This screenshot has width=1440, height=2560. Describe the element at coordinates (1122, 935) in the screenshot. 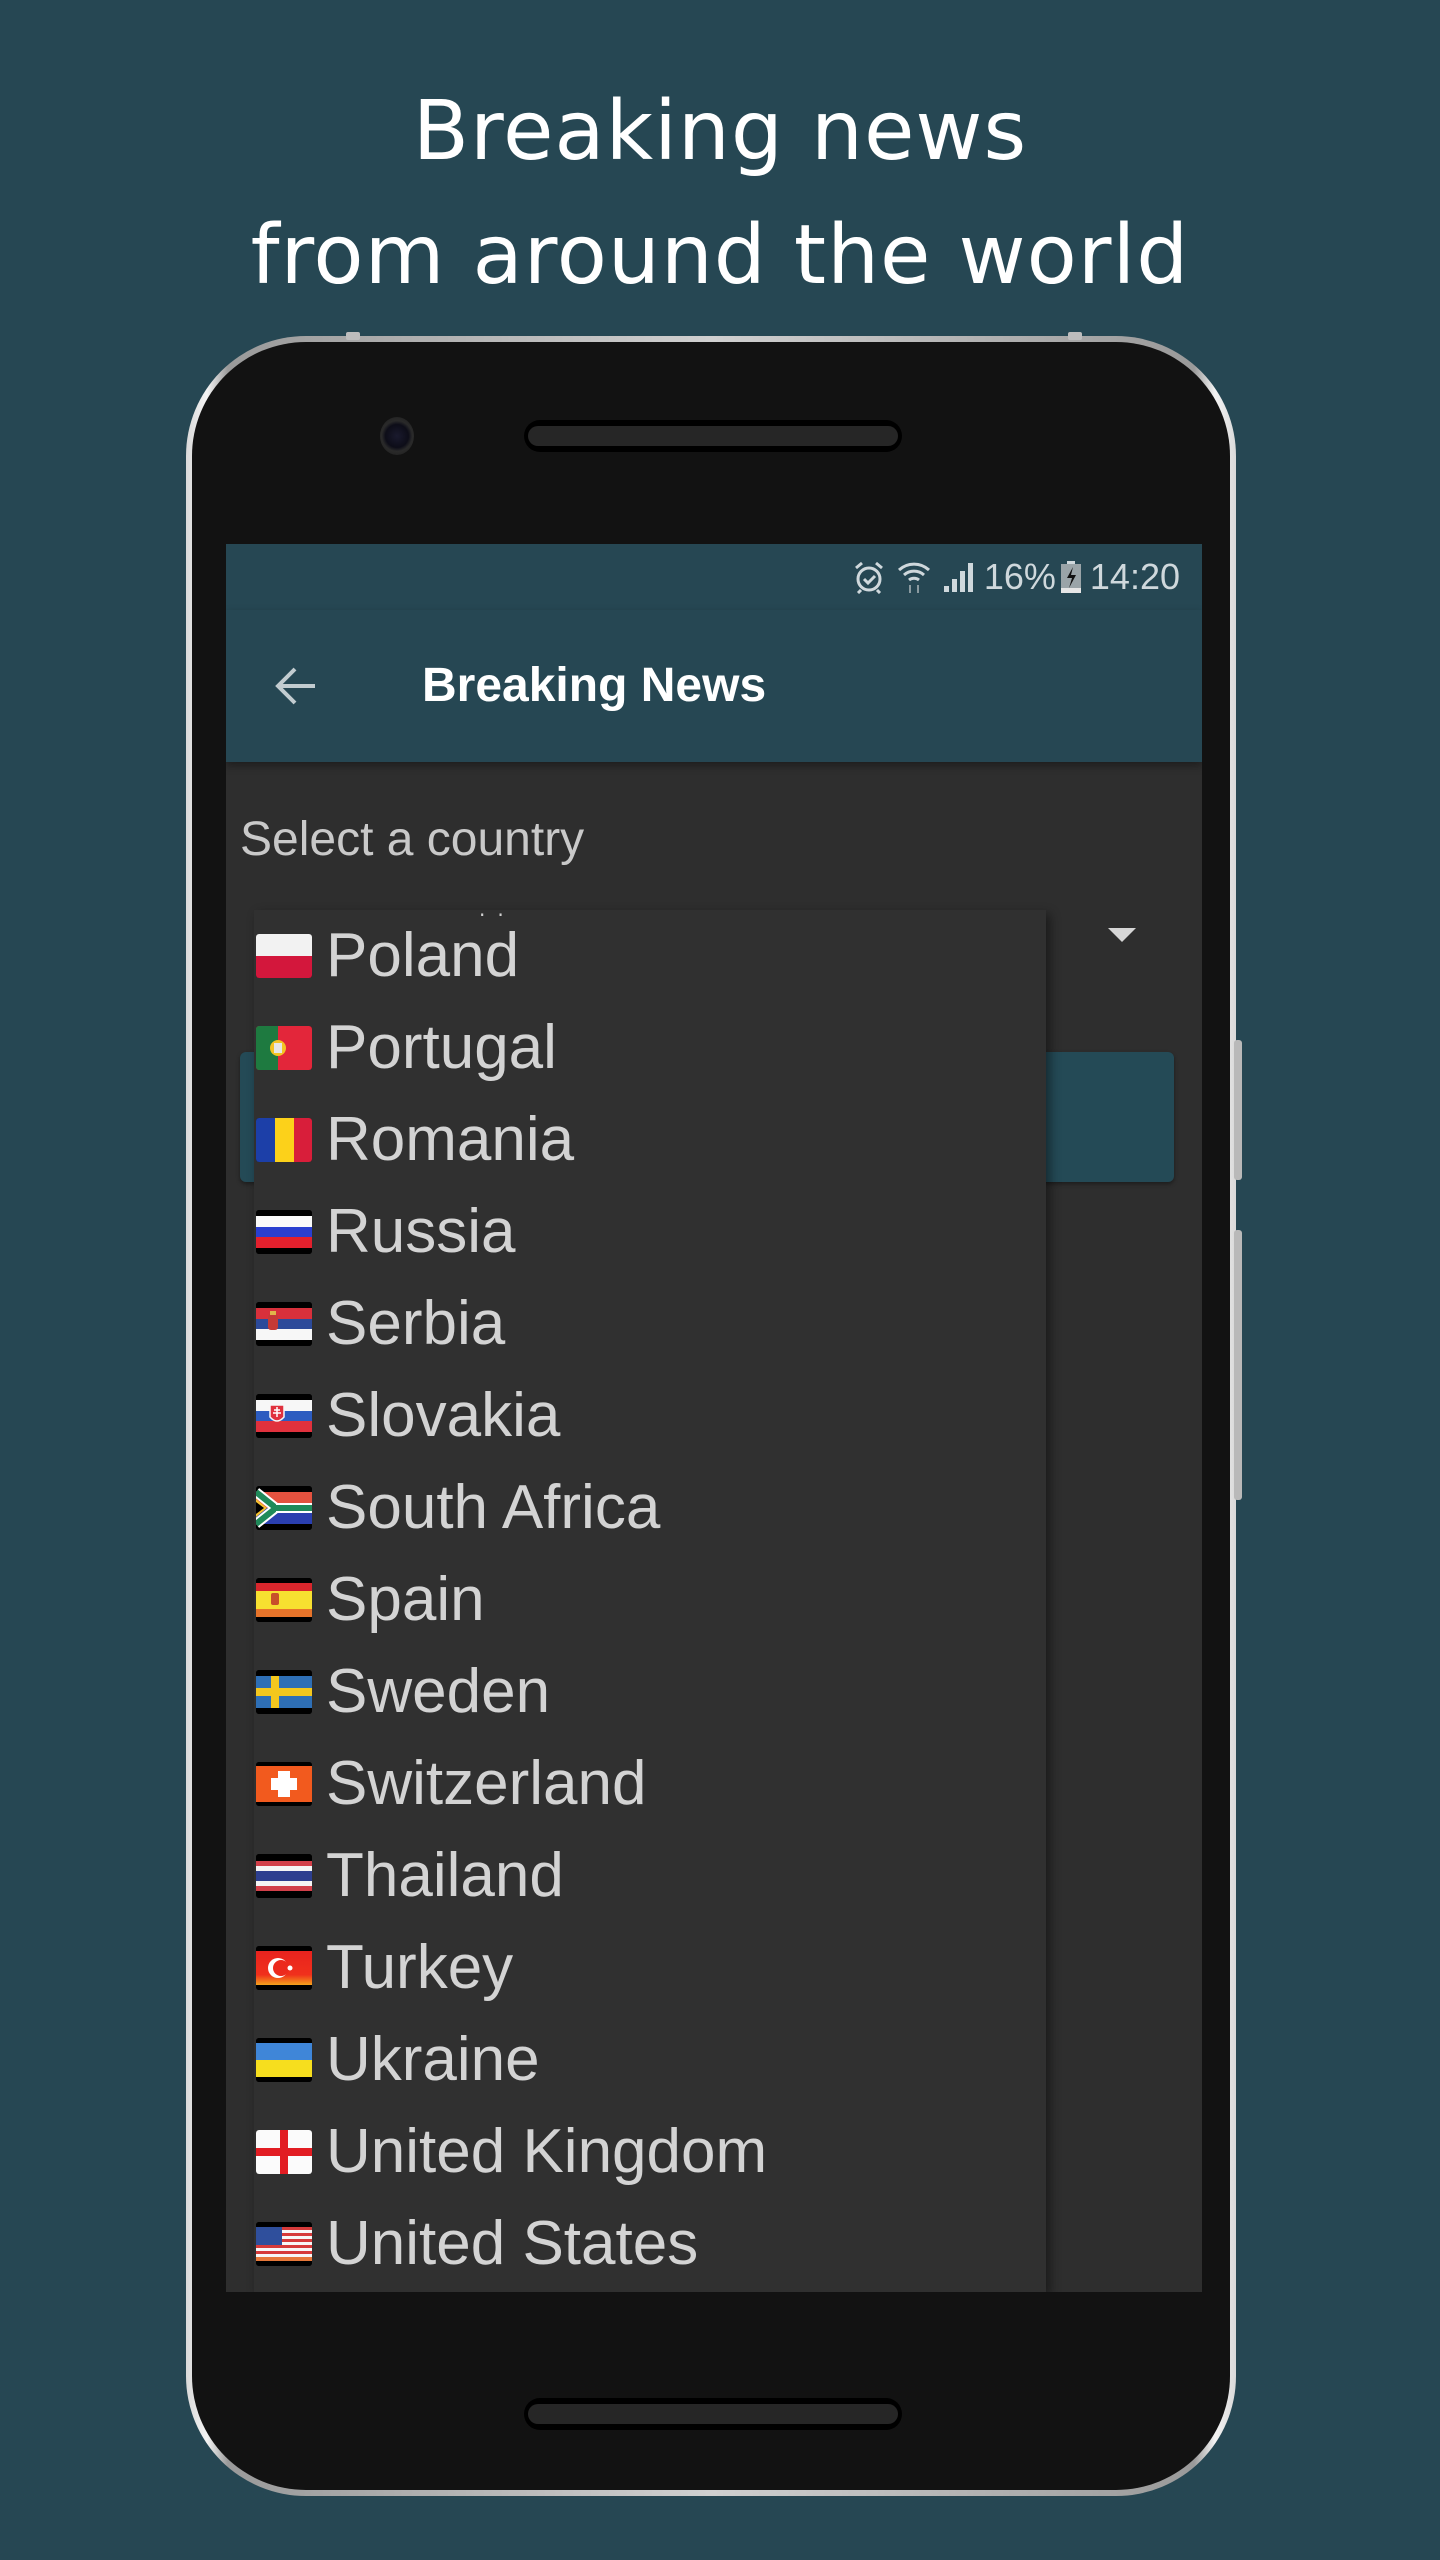

I see `dropdown-arrow-icon` at that location.